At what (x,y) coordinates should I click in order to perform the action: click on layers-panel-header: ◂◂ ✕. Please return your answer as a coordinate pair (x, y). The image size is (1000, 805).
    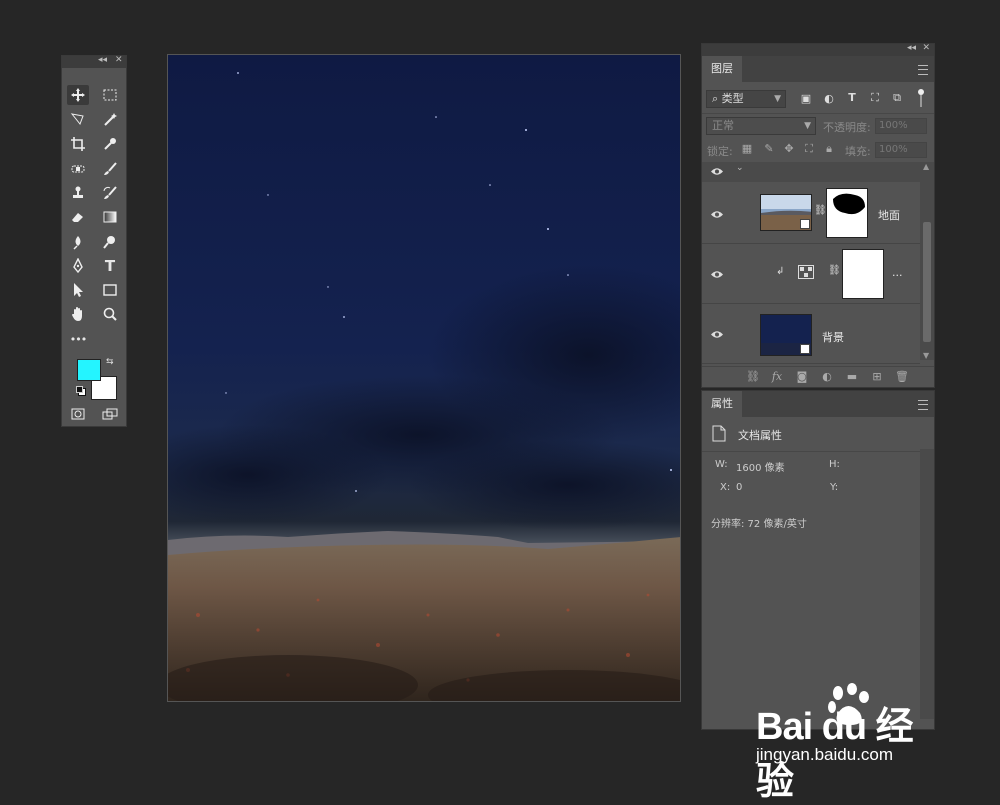
    Looking at the image, I should click on (818, 49).